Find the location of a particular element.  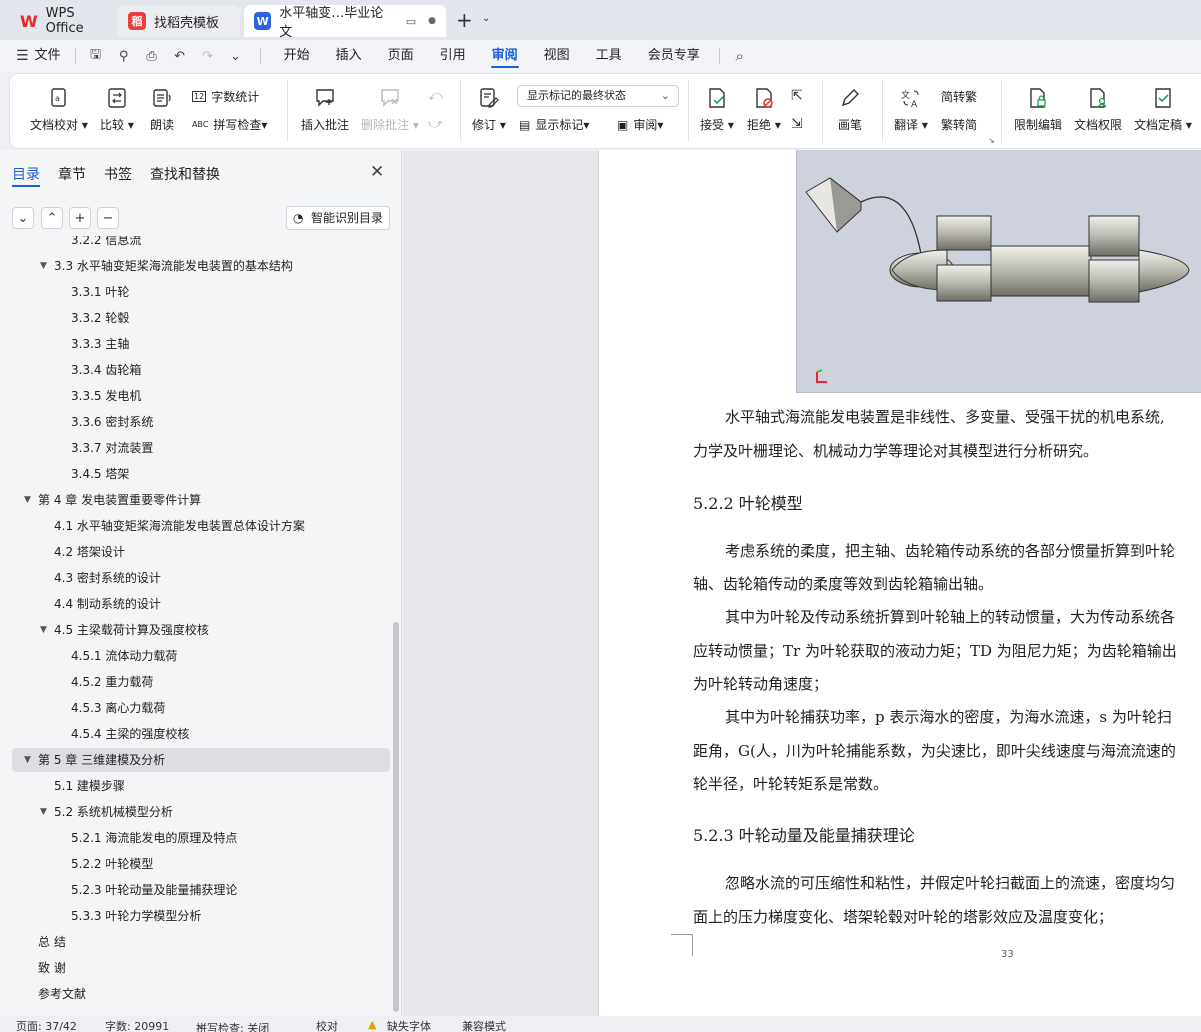

menu-references: 引用 is located at coordinates (453, 56).